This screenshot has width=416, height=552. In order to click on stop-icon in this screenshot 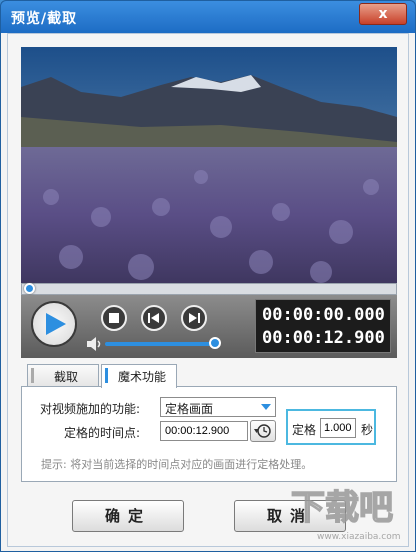, I will do `click(114, 318)`.